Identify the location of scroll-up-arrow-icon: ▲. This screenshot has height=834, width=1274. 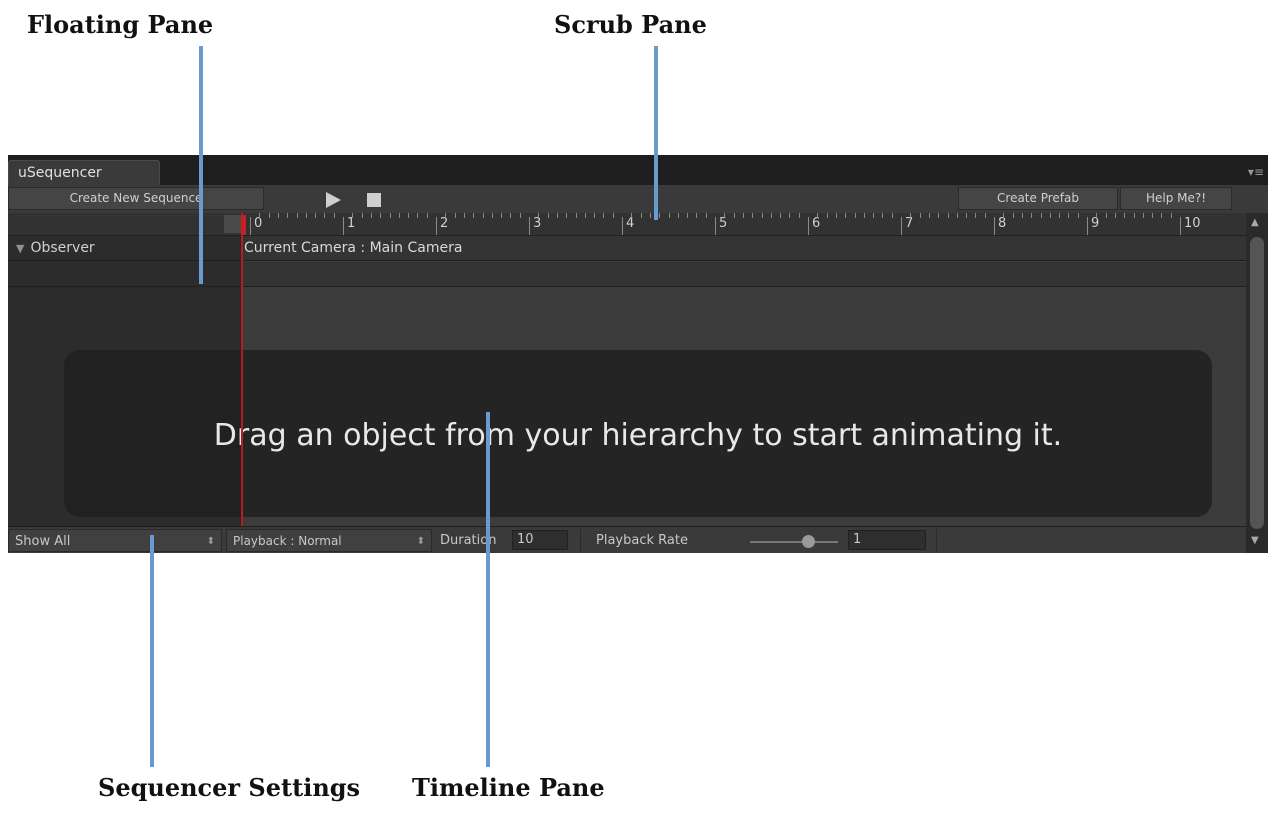
(1255, 222).